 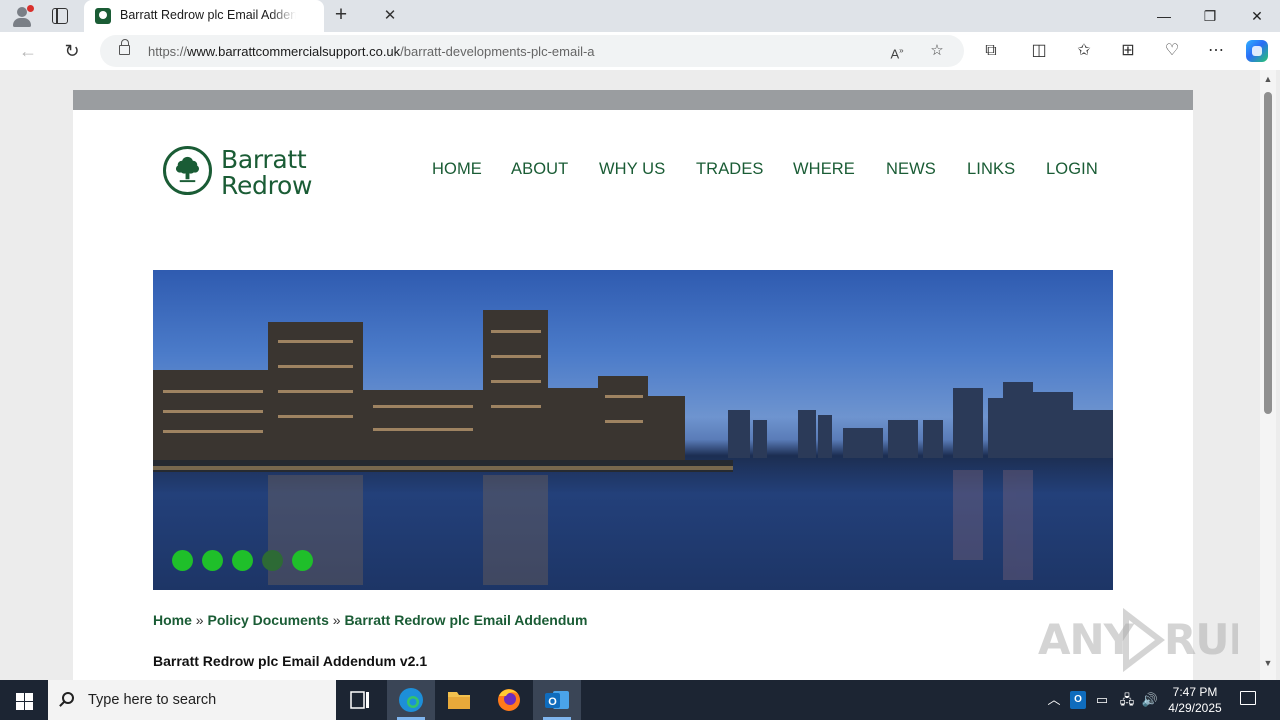 I want to click on browser-essentials-icon: ♡, so click(x=1172, y=51).